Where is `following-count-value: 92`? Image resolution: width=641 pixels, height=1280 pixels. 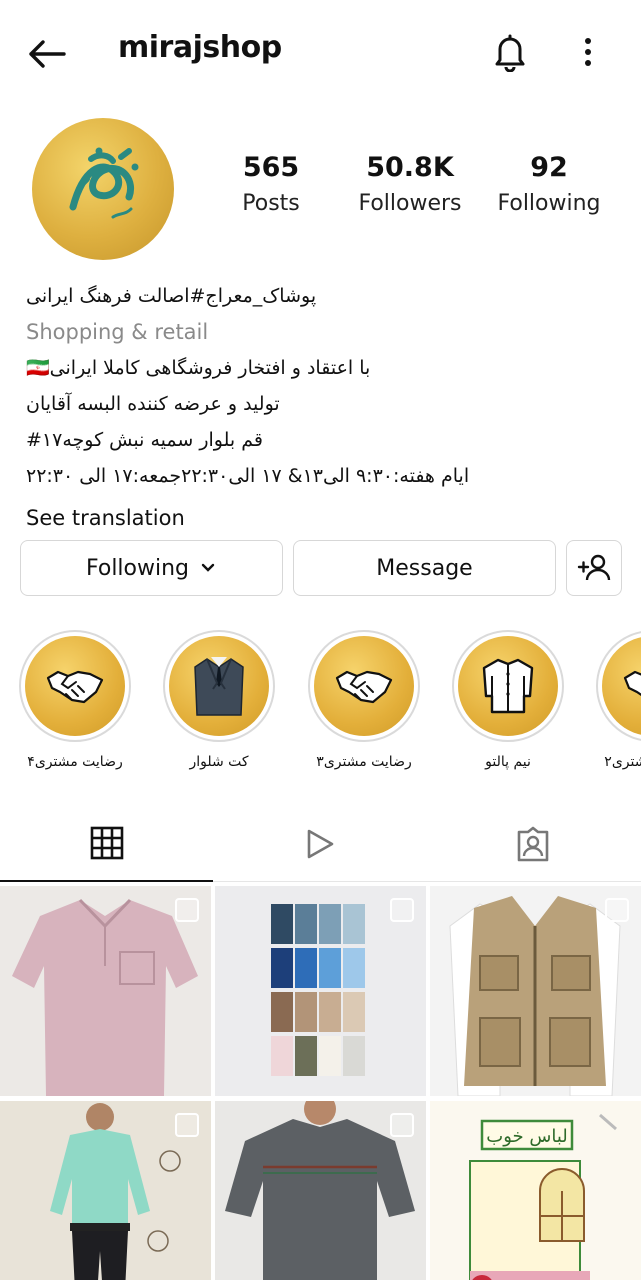 following-count-value: 92 is located at coordinates (549, 167).